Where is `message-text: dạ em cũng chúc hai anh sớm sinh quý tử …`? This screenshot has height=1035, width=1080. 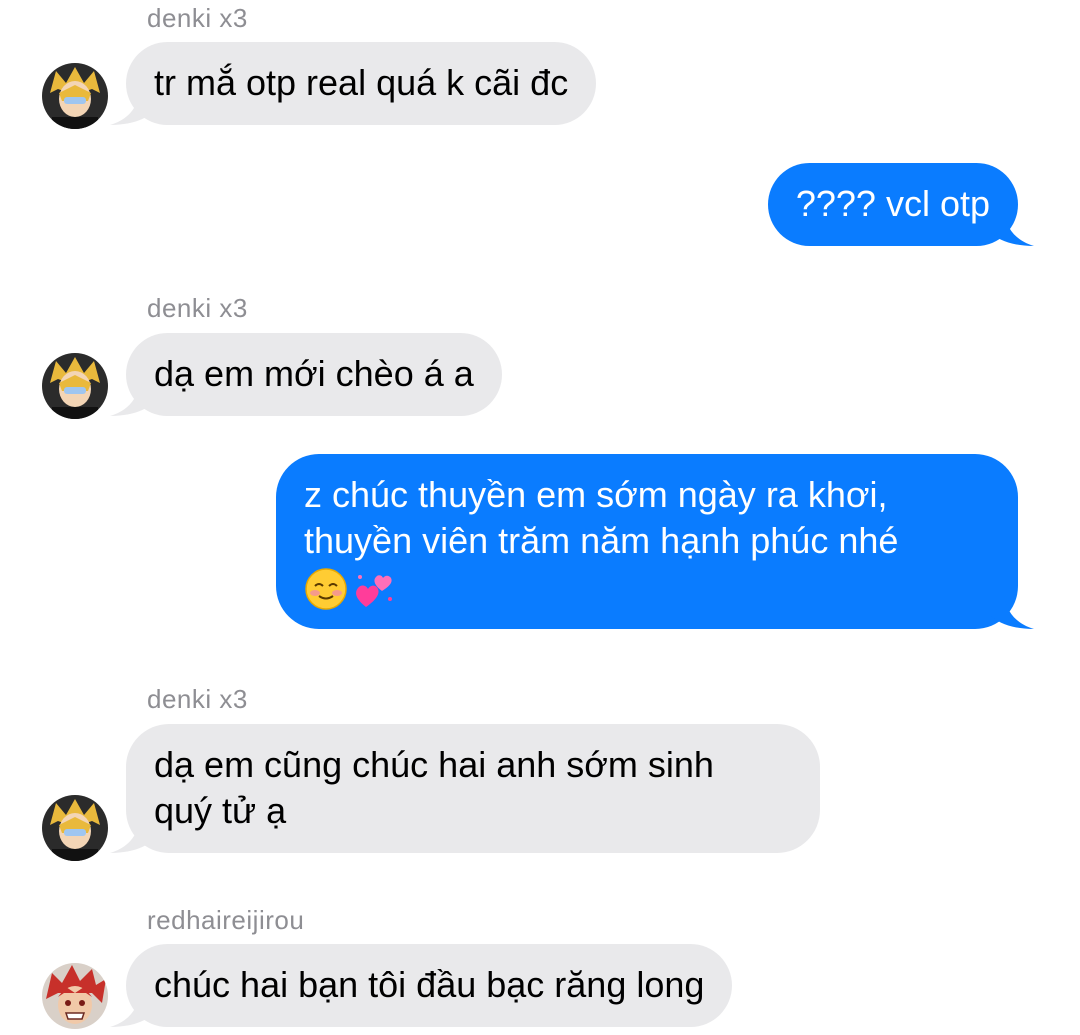
message-text: dạ em cũng chúc hai anh sớm sinh quý tử … is located at coordinates (434, 787).